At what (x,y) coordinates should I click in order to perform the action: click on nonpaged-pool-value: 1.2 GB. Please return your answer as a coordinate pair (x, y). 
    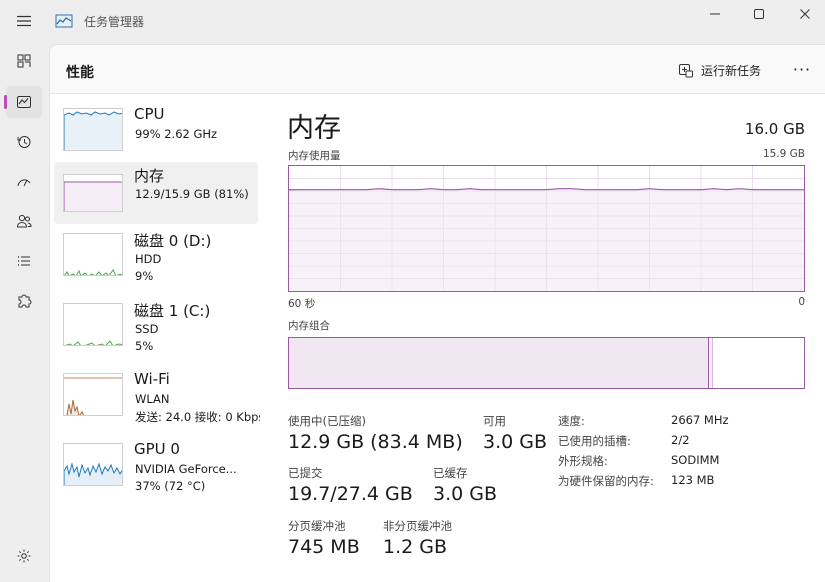
    Looking at the image, I should click on (415, 547).